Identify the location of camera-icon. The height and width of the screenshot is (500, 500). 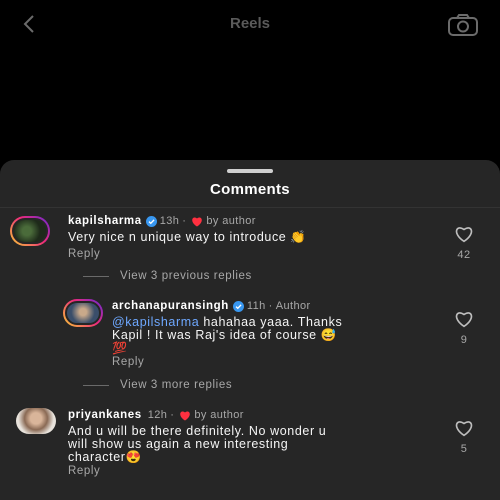
(463, 25).